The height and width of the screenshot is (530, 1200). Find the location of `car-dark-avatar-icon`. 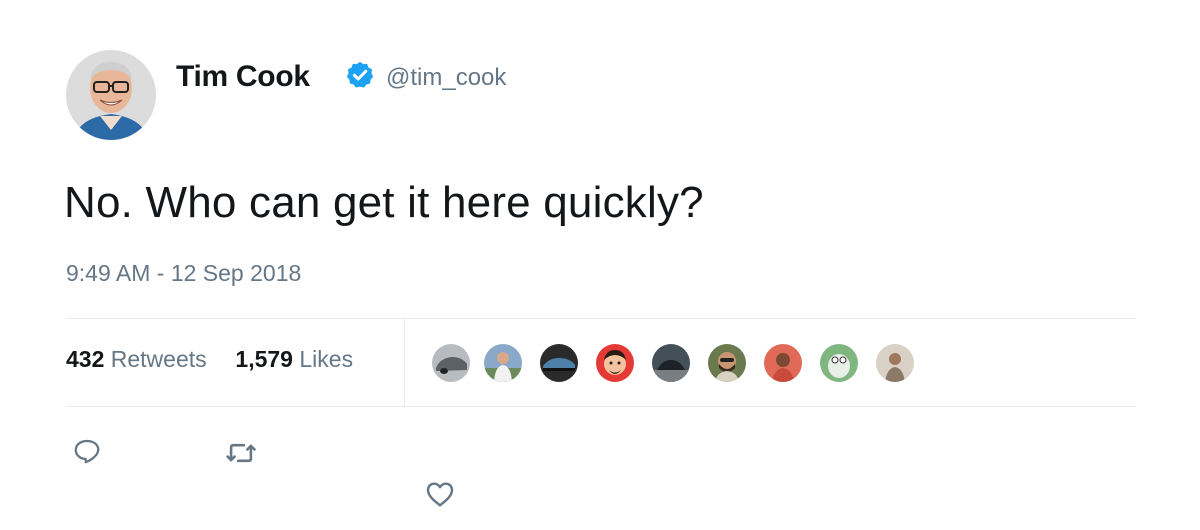

car-dark-avatar-icon is located at coordinates (559, 363).